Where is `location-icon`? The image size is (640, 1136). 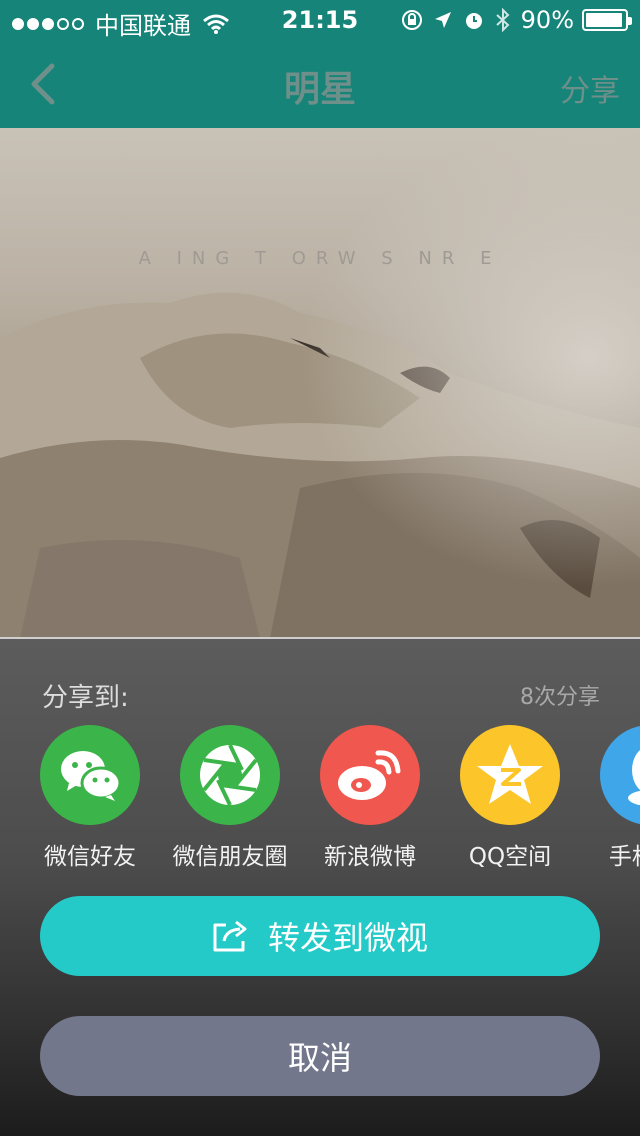
location-icon is located at coordinates (442, 20).